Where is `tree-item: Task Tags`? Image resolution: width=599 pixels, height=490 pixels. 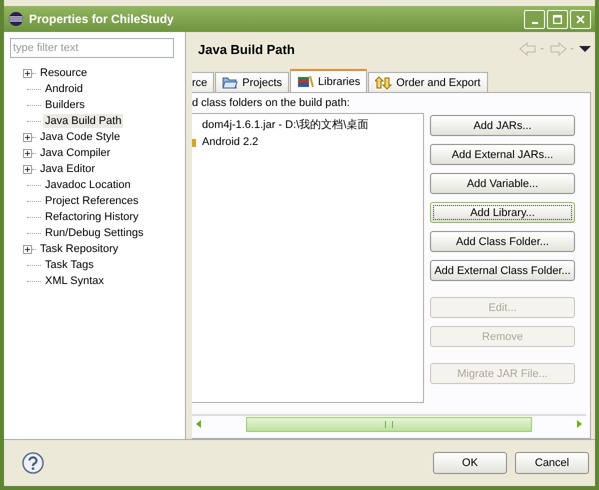
tree-item: Task Tags is located at coordinates (69, 265).